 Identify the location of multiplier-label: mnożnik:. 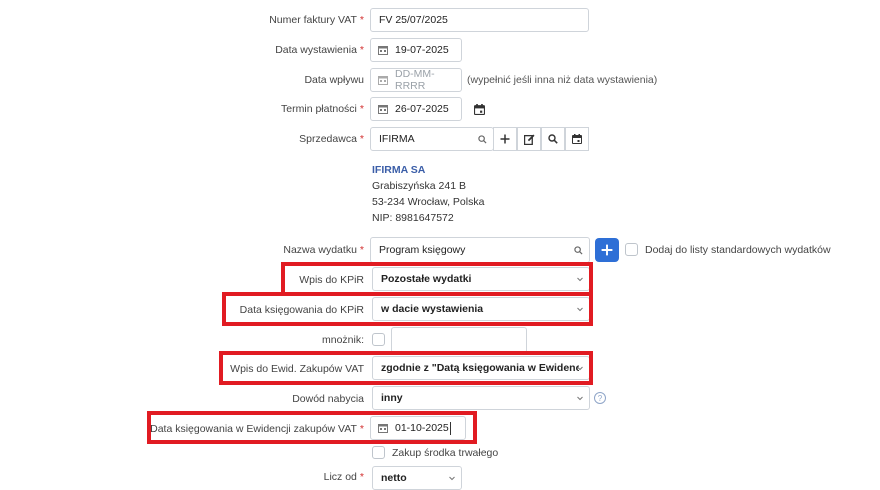
(342, 340).